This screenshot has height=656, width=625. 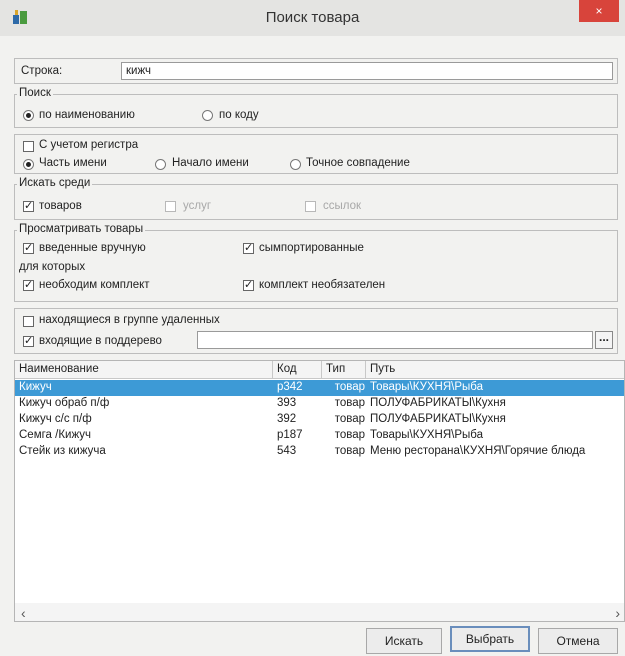 I want to click on cell-code: 392, so click(x=287, y=419).